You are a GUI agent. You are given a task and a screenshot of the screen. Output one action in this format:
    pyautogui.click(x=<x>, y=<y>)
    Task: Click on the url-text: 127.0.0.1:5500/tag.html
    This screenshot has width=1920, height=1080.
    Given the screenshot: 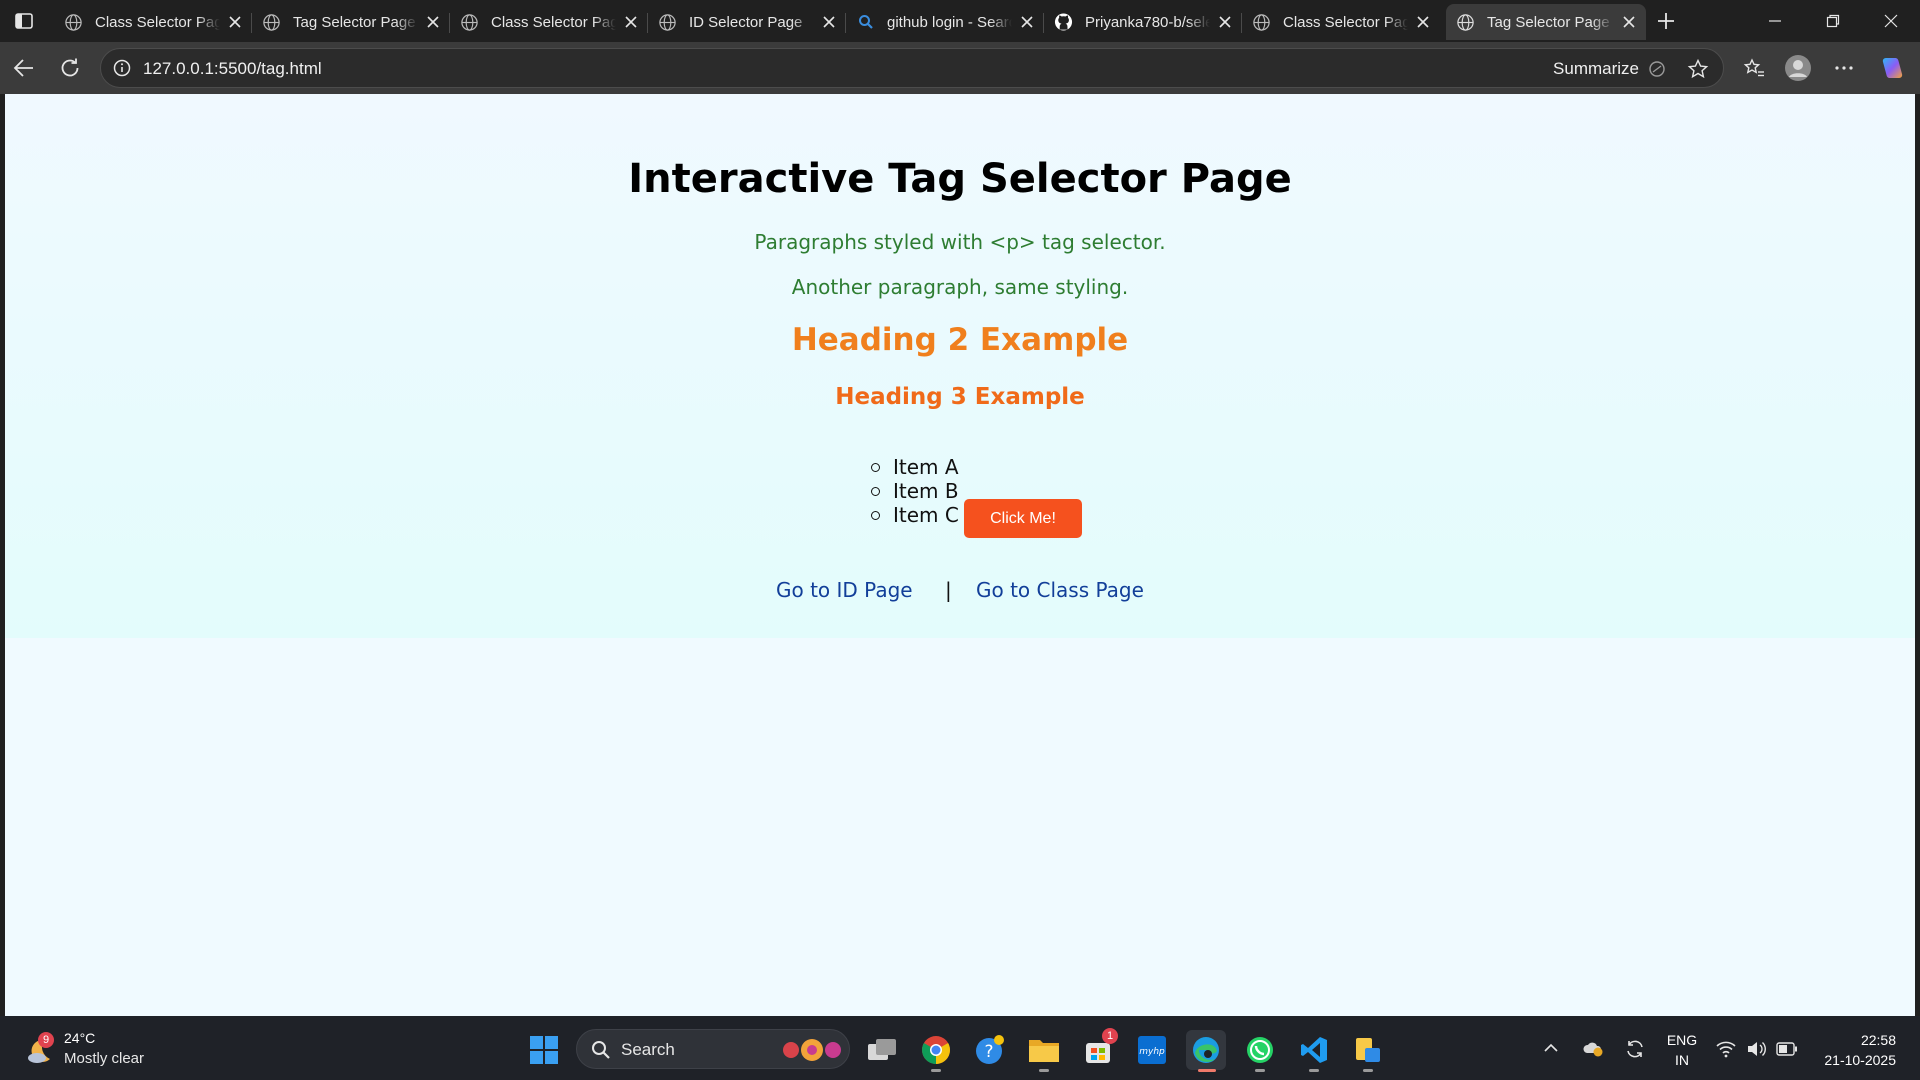 What is the action you would take?
    pyautogui.click(x=232, y=69)
    